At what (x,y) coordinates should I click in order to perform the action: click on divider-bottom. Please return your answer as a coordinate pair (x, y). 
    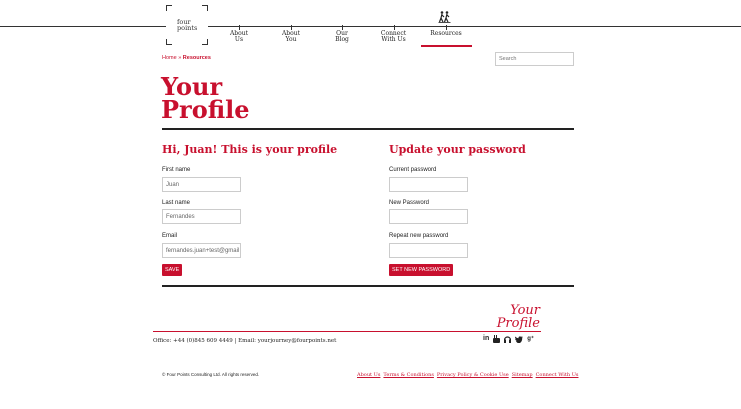
    Looking at the image, I should click on (368, 286).